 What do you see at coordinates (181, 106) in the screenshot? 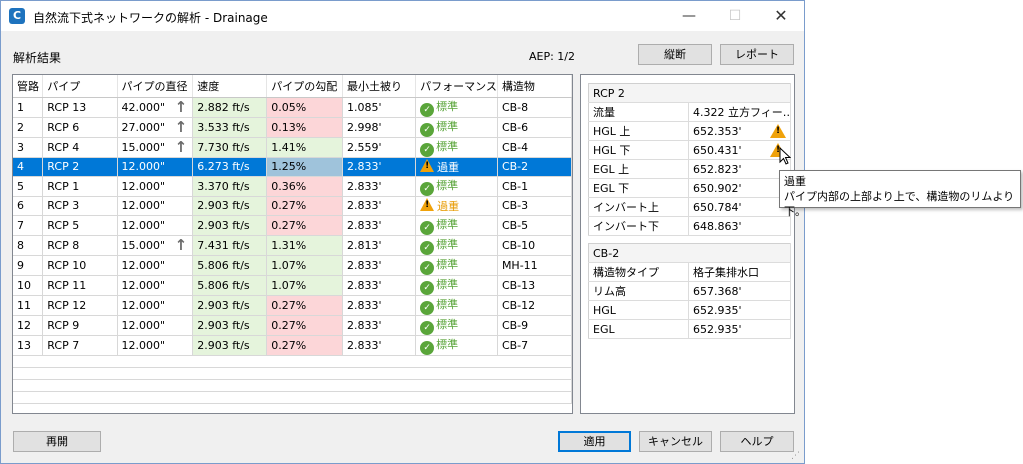
I see `arrow-up-icon: ↑` at bounding box center [181, 106].